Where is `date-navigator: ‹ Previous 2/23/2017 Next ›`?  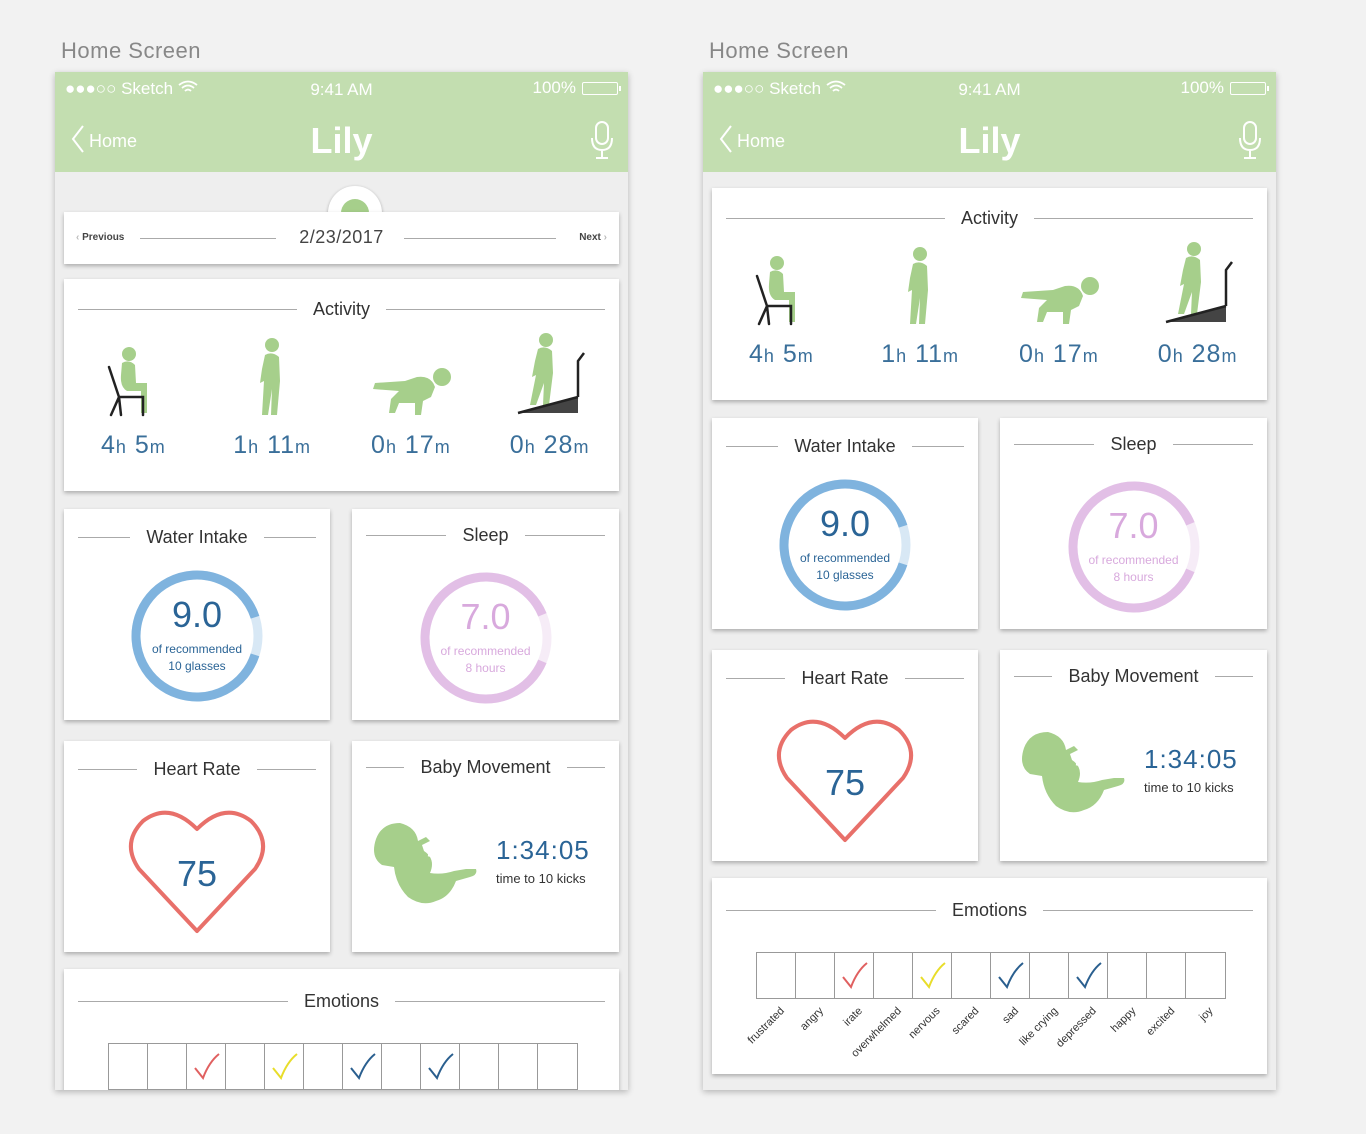
date-navigator: ‹ Previous 2/23/2017 Next › is located at coordinates (341, 238).